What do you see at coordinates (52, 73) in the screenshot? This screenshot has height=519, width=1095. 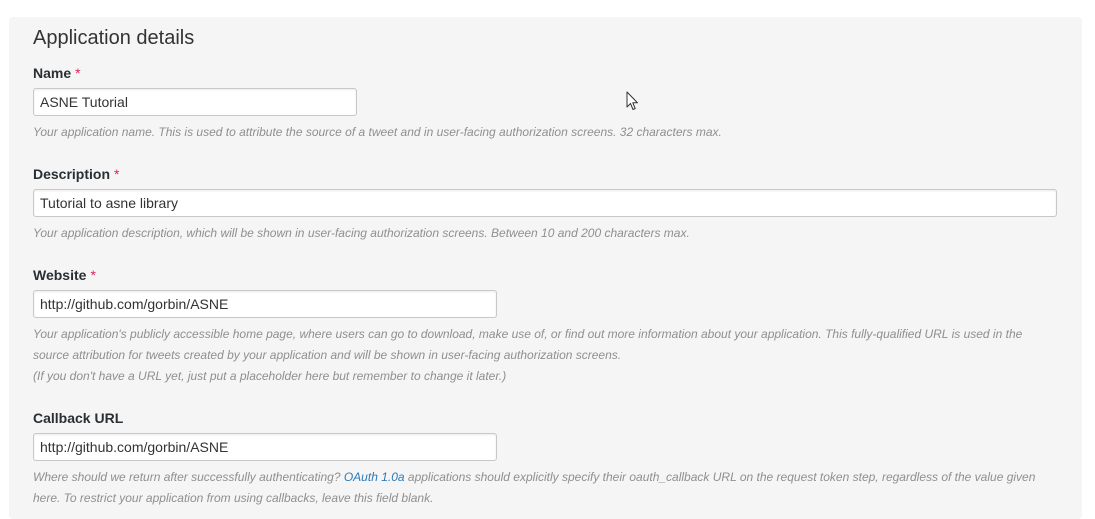 I see `name-label-text: Name` at bounding box center [52, 73].